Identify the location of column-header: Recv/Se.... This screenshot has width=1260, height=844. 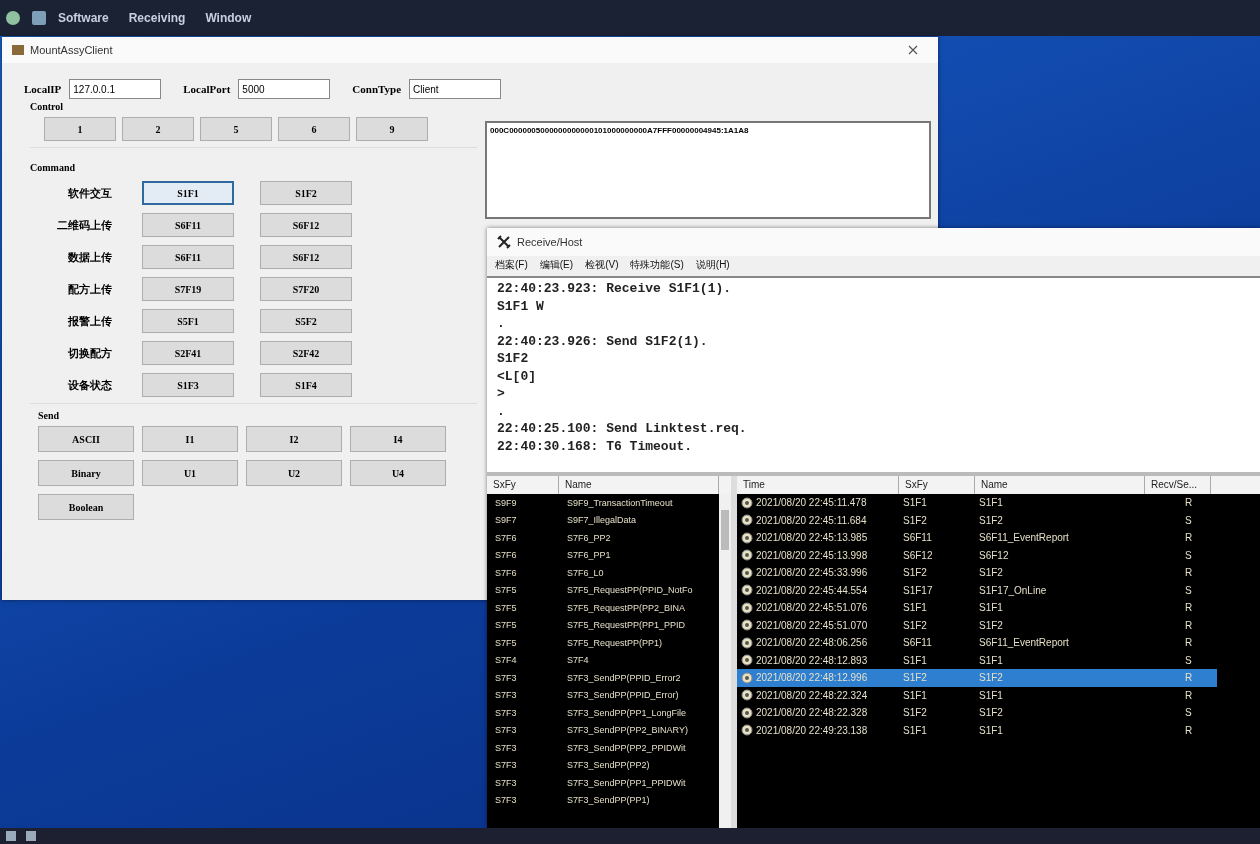
(1178, 485).